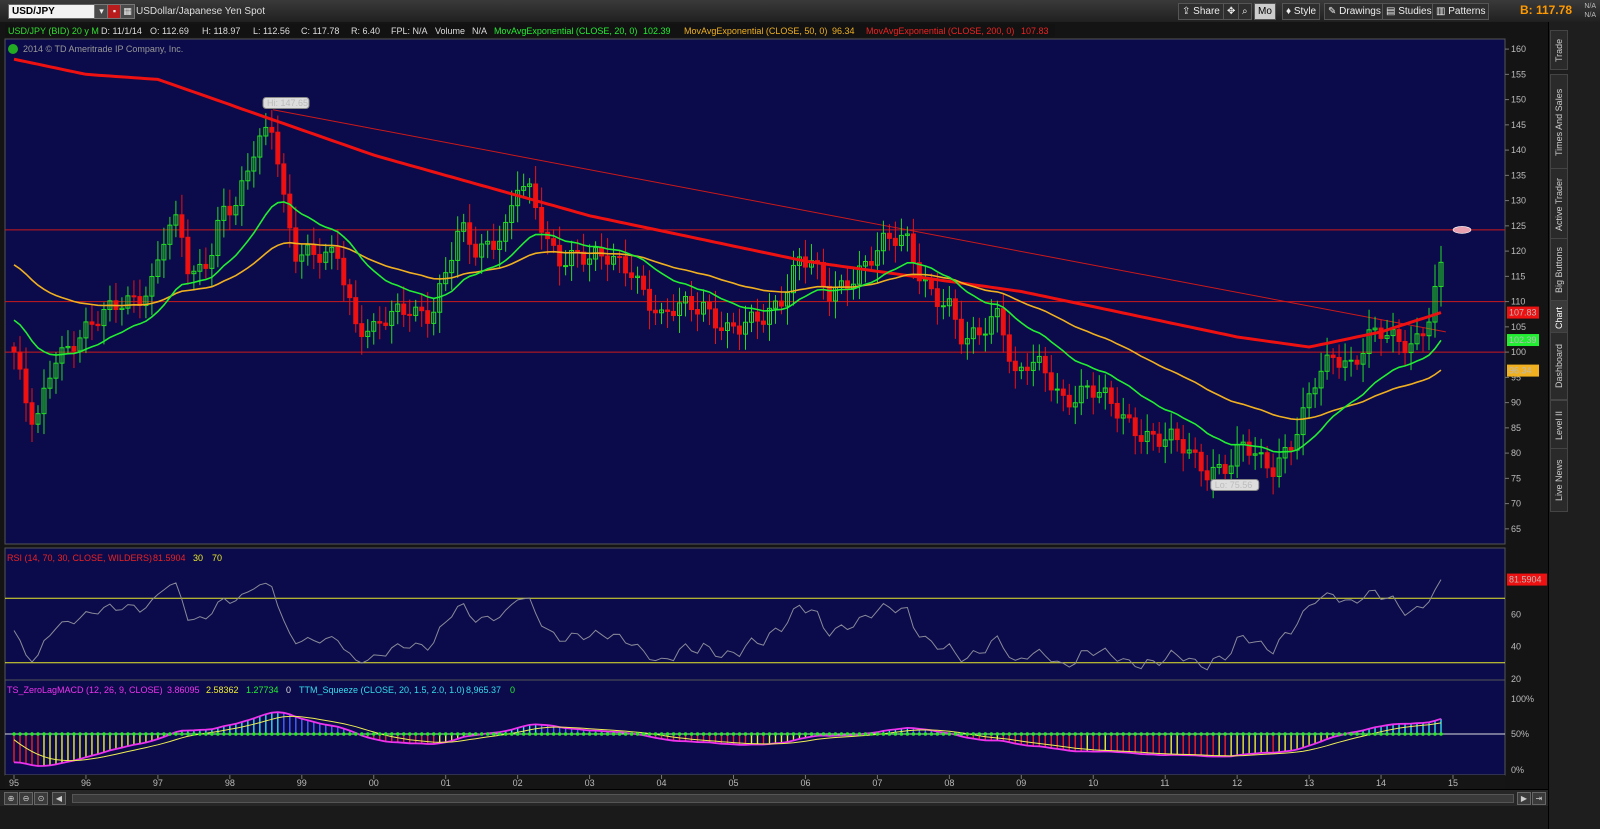 This screenshot has width=1600, height=829. Describe the element at coordinates (41, 798) in the screenshot. I see `zoom-reset-icon: ⊙` at that location.